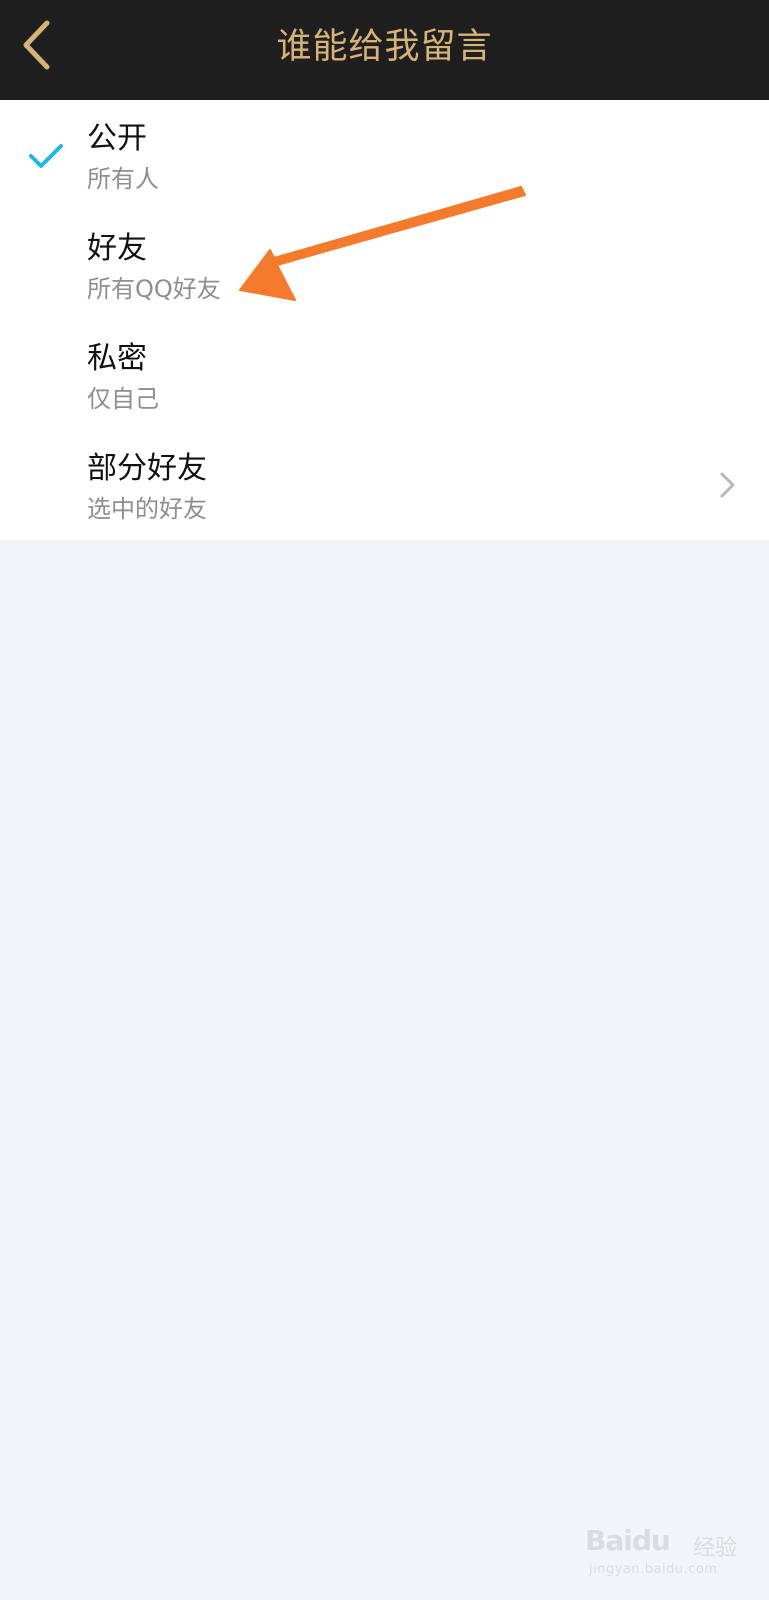 This screenshot has width=769, height=1600. I want to click on chevron-right-icon, so click(727, 485).